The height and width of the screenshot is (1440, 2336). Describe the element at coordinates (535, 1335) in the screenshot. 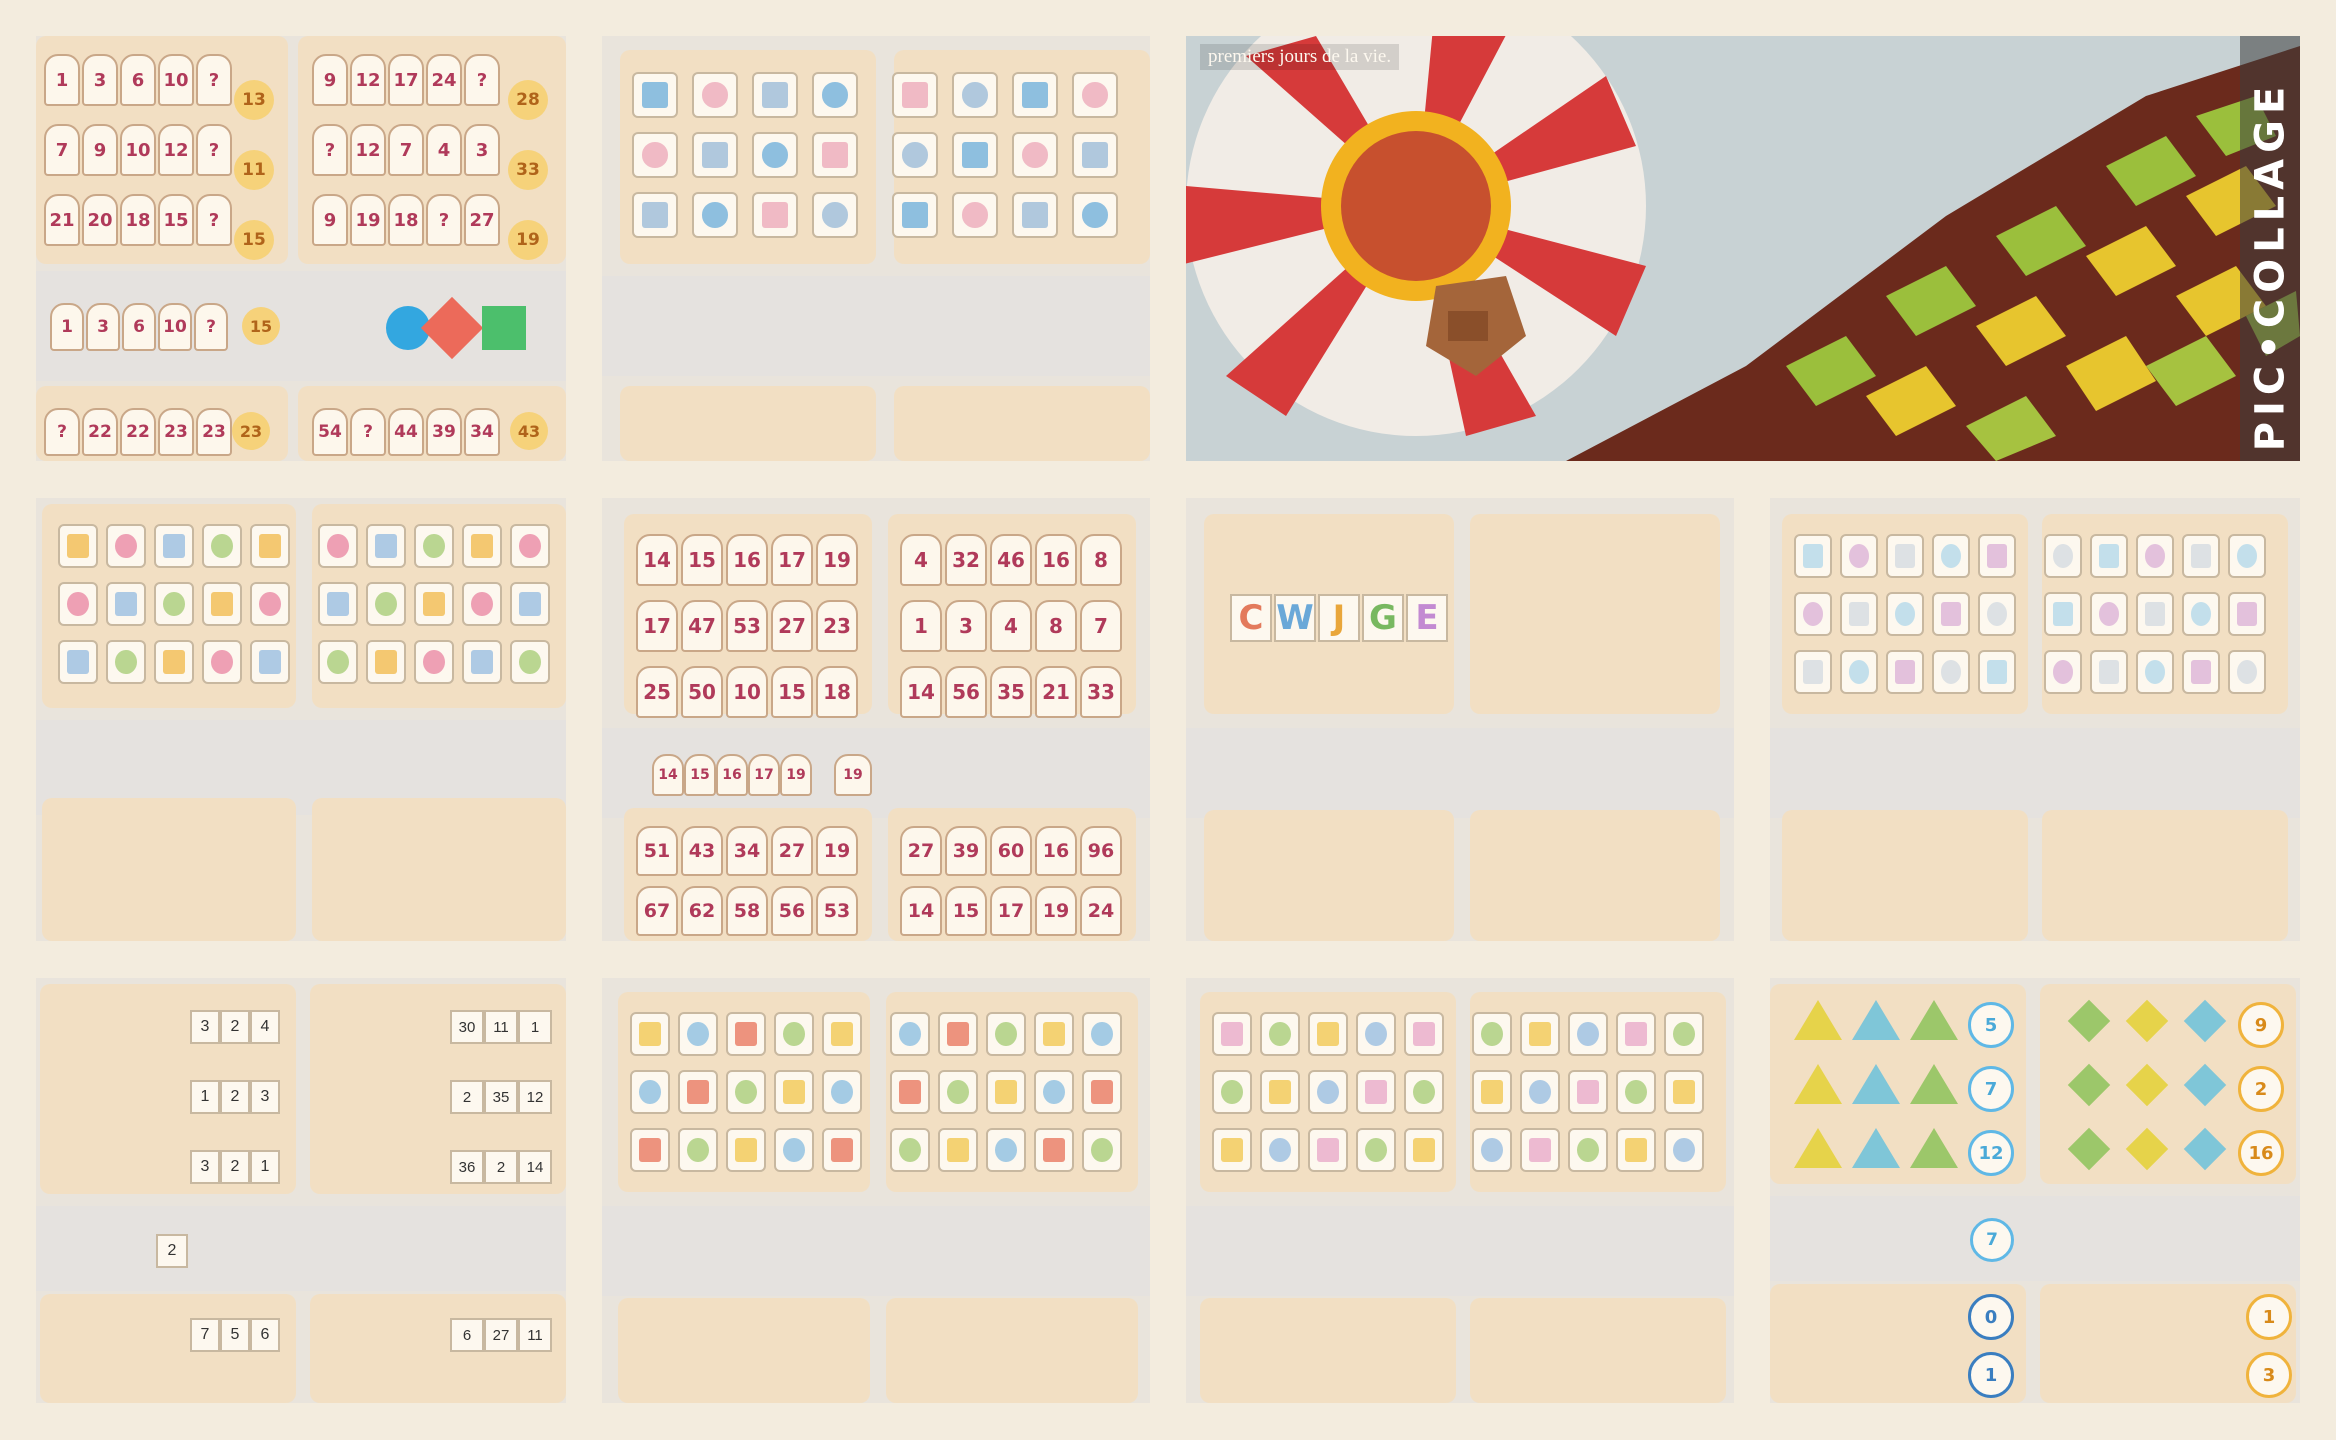

I see `number-box: 11` at that location.